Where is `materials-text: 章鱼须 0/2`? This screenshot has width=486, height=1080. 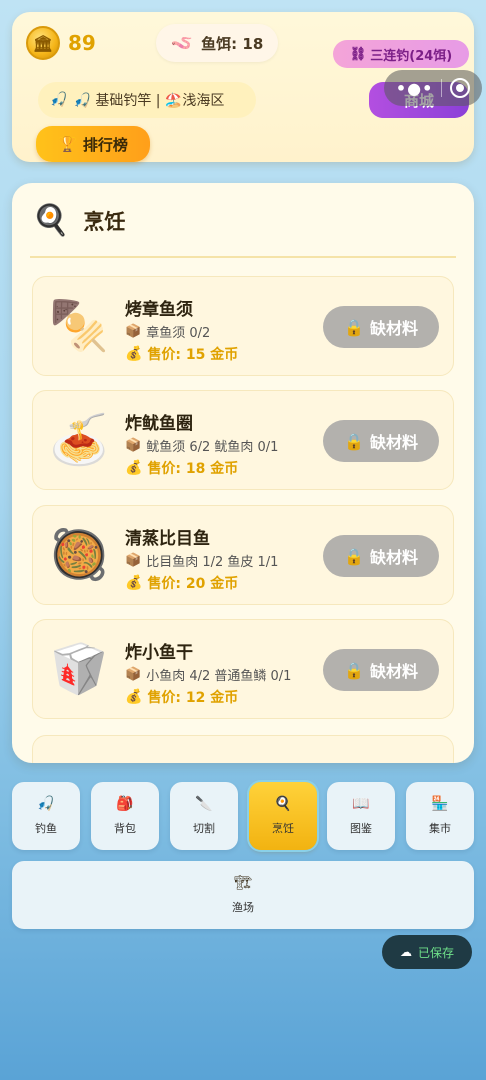
materials-text: 章鱼须 0/2 is located at coordinates (178, 333).